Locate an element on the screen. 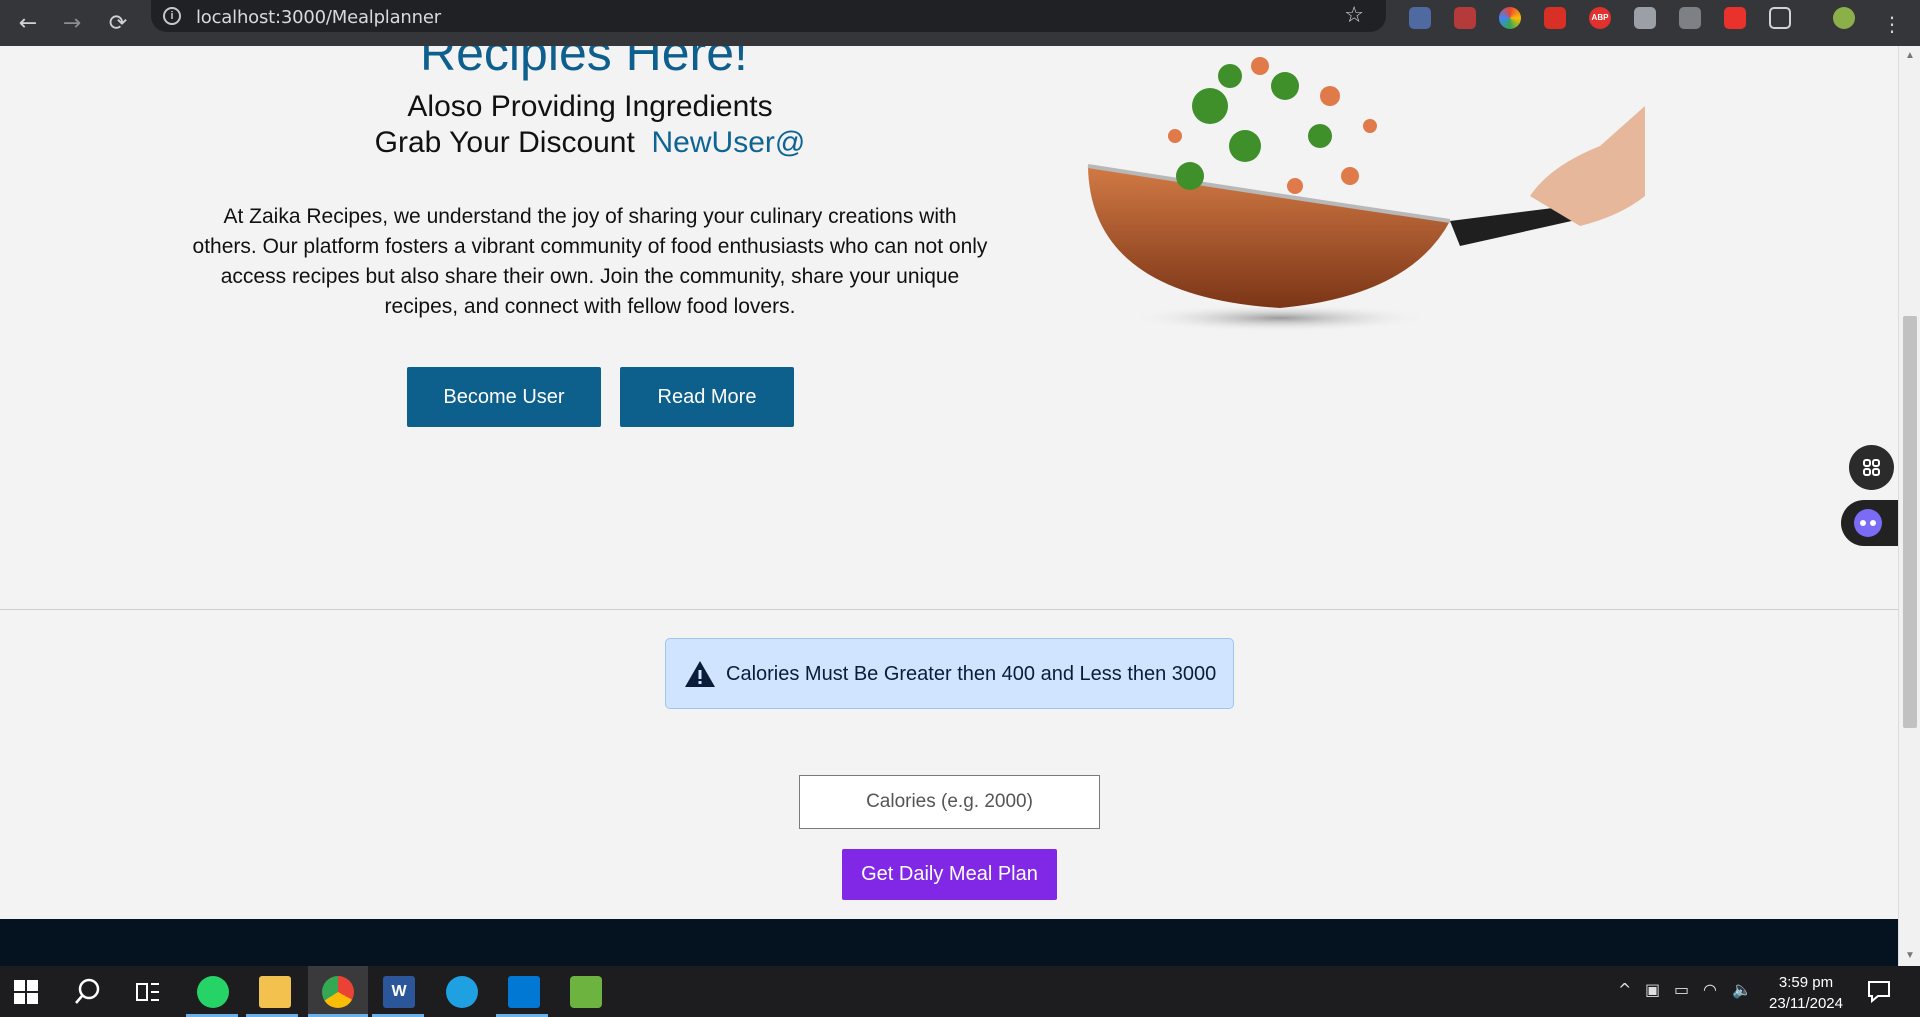 This screenshot has height=1017, width=1920. nodejs-icon is located at coordinates (586, 992).